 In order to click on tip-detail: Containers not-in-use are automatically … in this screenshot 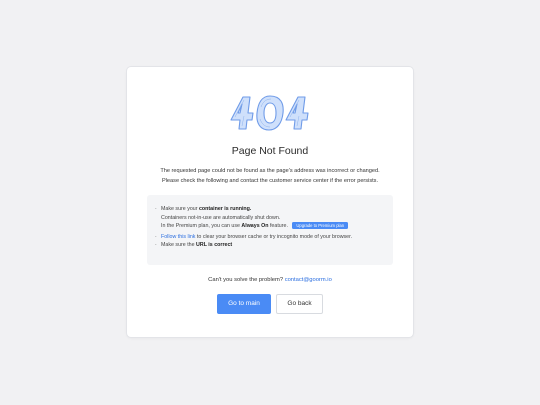, I will do `click(221, 217)`.